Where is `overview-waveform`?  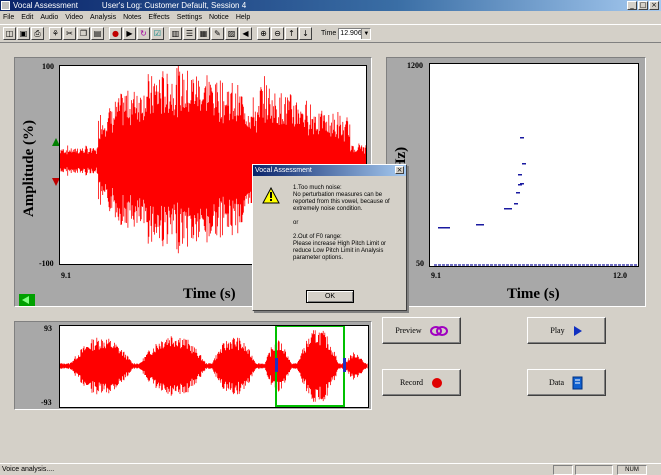 overview-waveform is located at coordinates (214, 366).